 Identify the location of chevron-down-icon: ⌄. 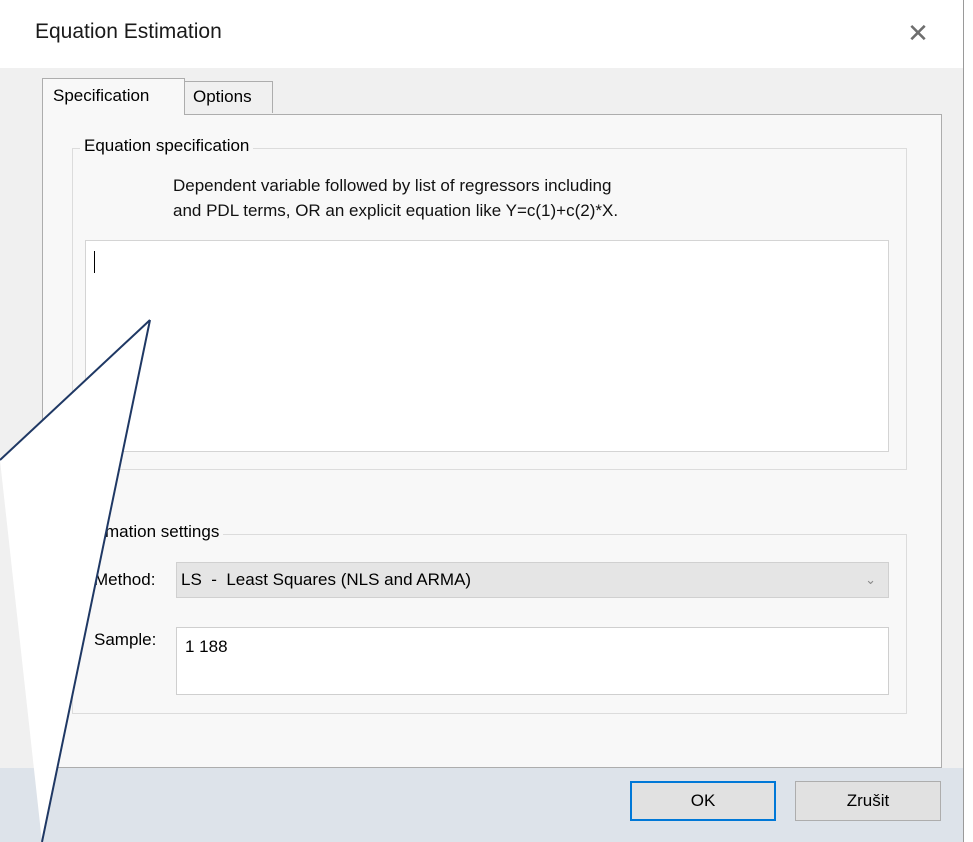
(870, 579).